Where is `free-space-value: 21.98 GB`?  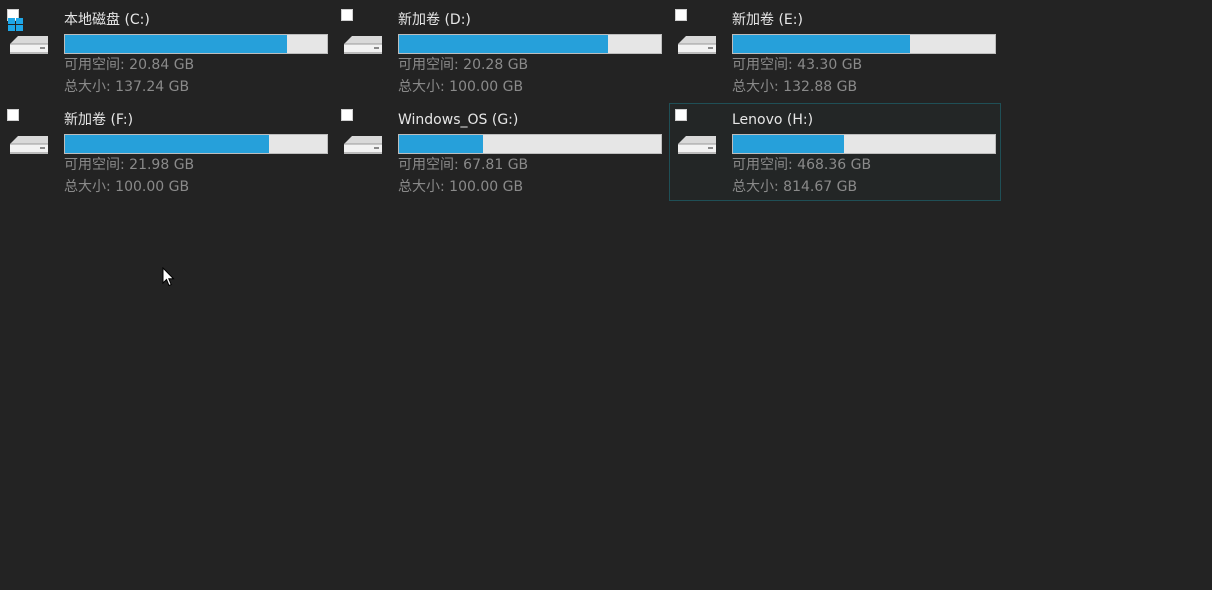 free-space-value: 21.98 GB is located at coordinates (162, 165).